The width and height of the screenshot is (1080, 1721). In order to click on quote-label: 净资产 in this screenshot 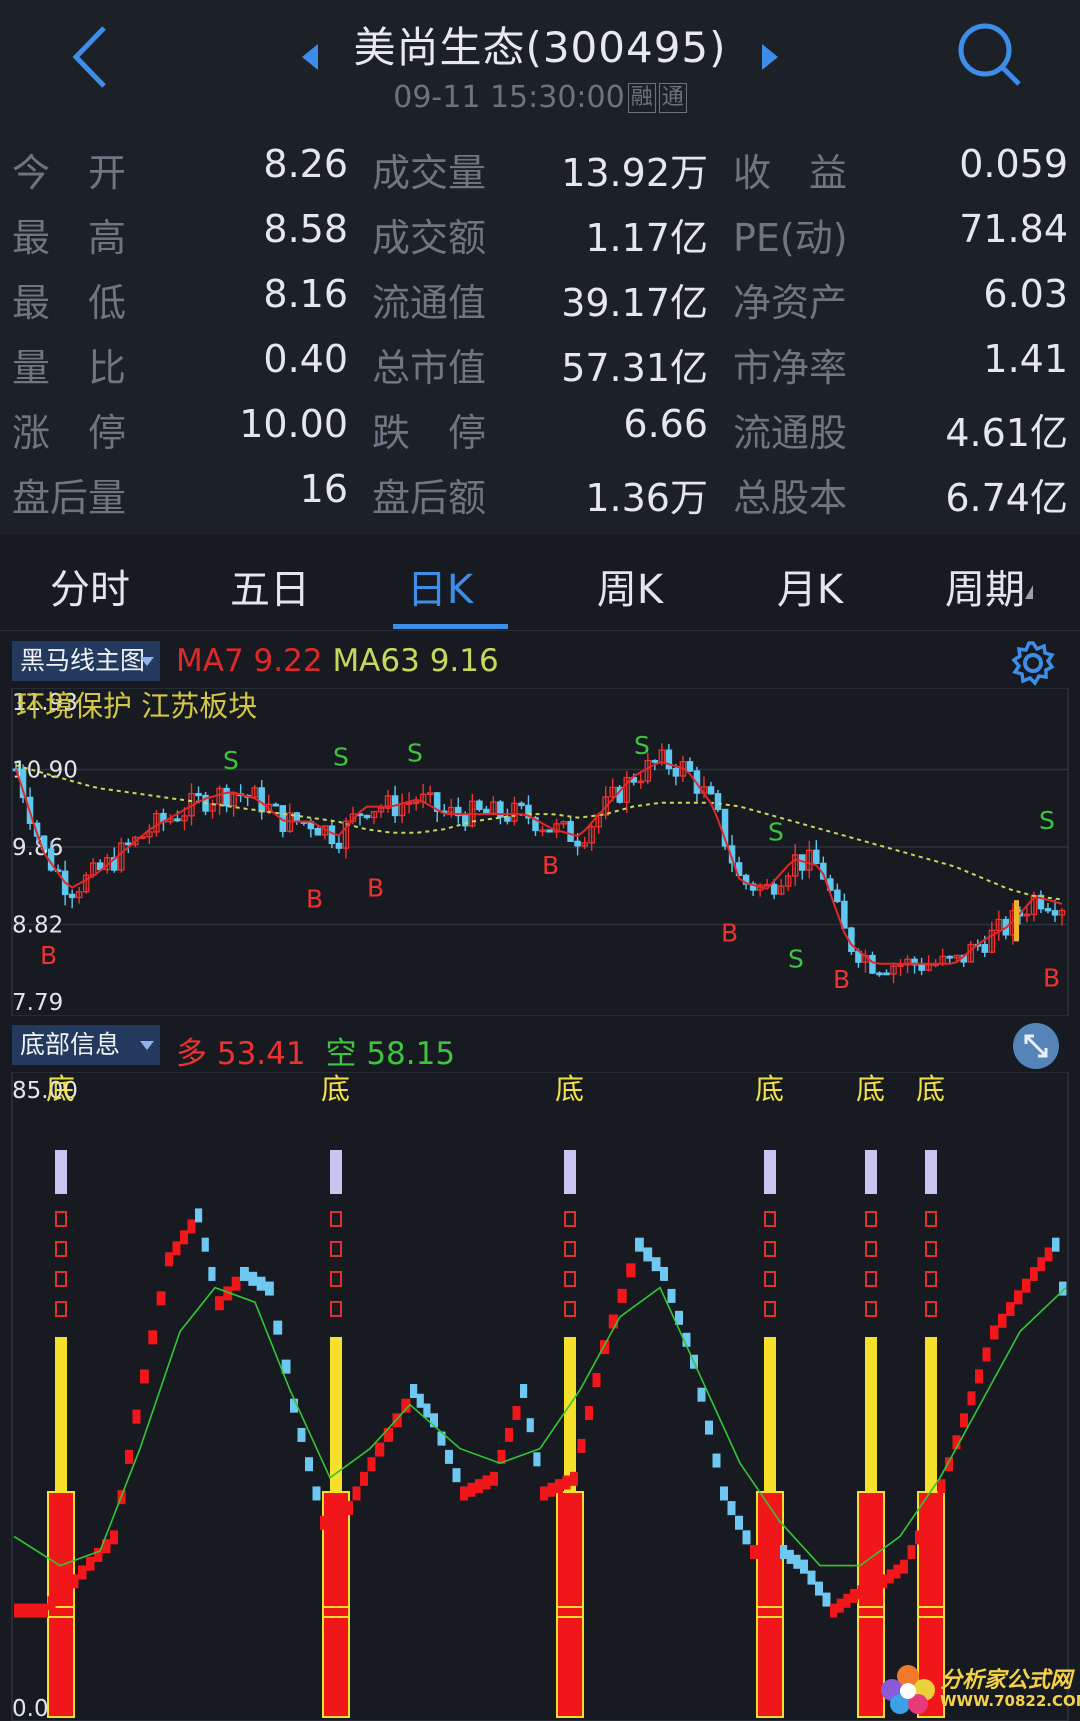, I will do `click(790, 303)`.